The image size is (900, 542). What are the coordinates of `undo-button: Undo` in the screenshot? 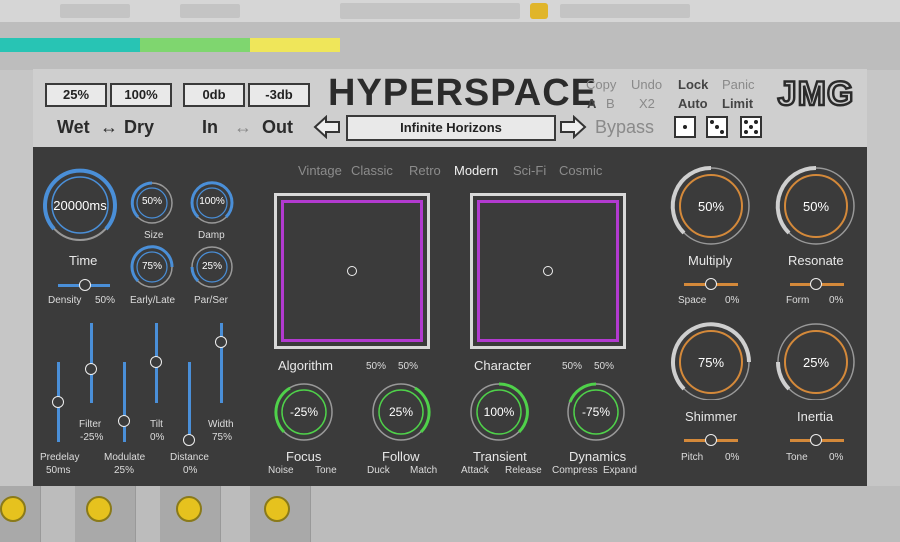 It's located at (646, 84).